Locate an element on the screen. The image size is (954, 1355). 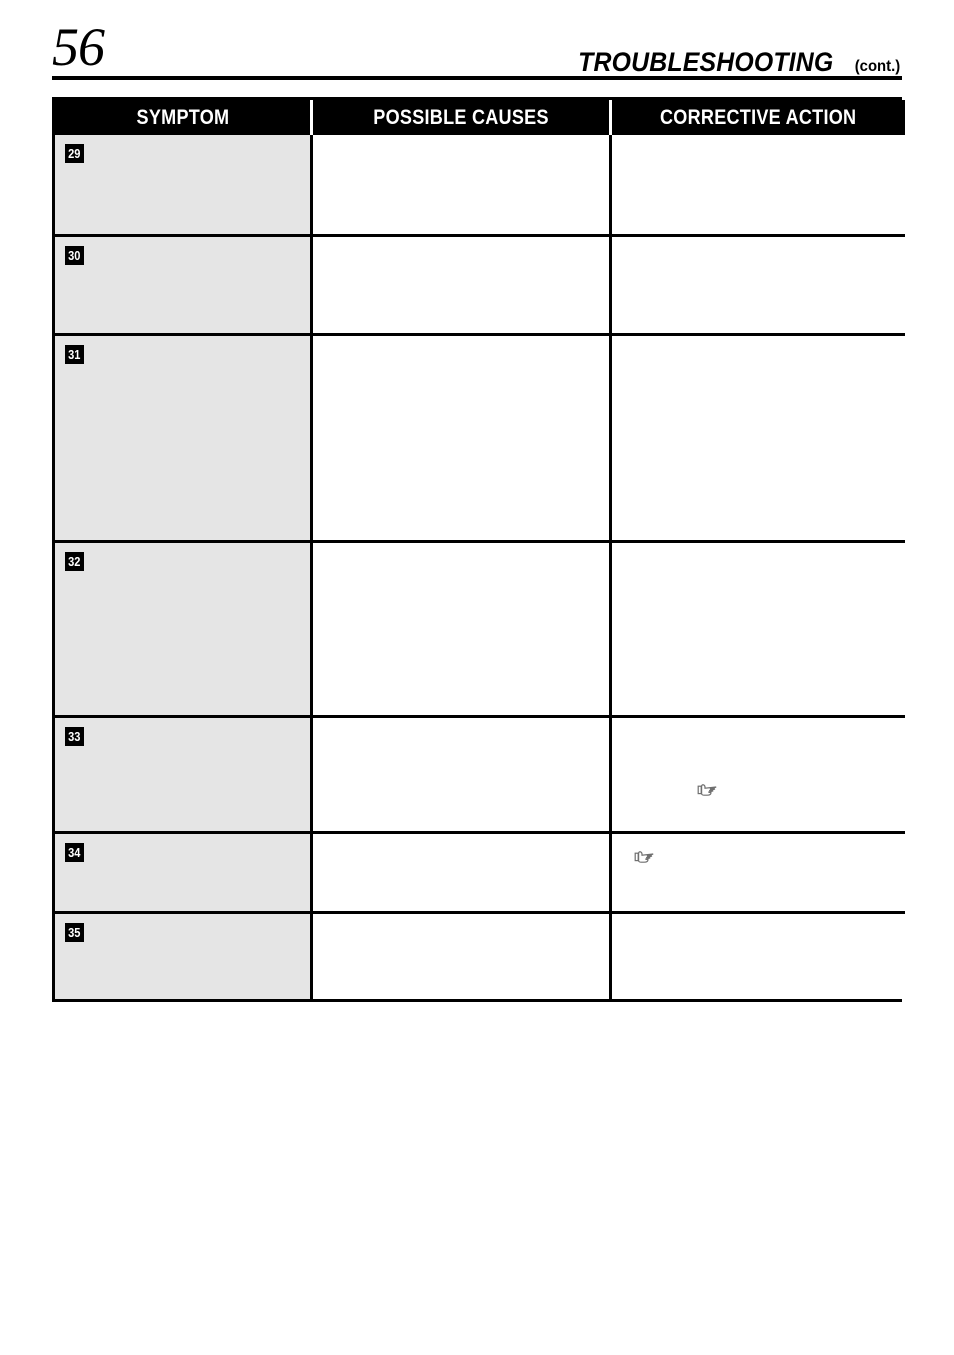
symptom-number-badge: 33 is located at coordinates (74, 736).